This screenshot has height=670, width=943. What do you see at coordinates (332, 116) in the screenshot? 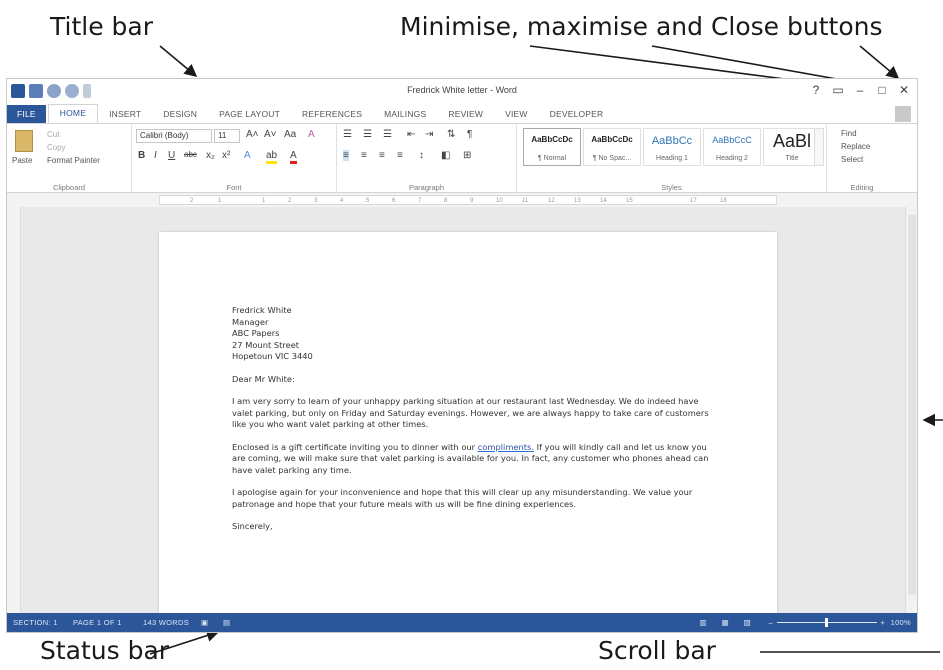
I see `tab-references: REFERENCES` at bounding box center [332, 116].